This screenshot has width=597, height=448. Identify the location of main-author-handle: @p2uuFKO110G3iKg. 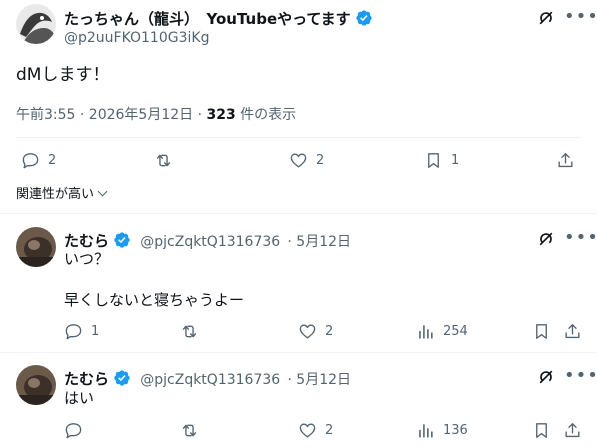
(136, 38).